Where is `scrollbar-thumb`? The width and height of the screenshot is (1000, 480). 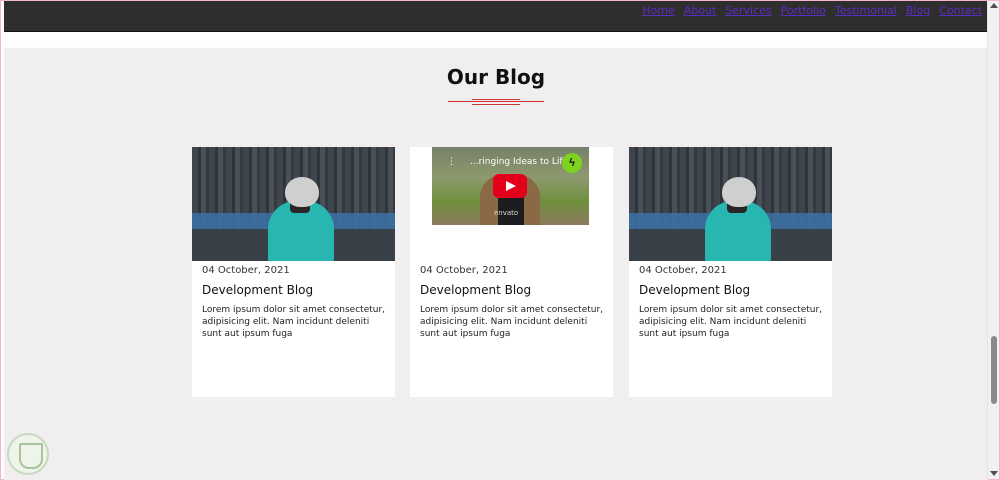
scrollbar-thumb is located at coordinates (994, 370).